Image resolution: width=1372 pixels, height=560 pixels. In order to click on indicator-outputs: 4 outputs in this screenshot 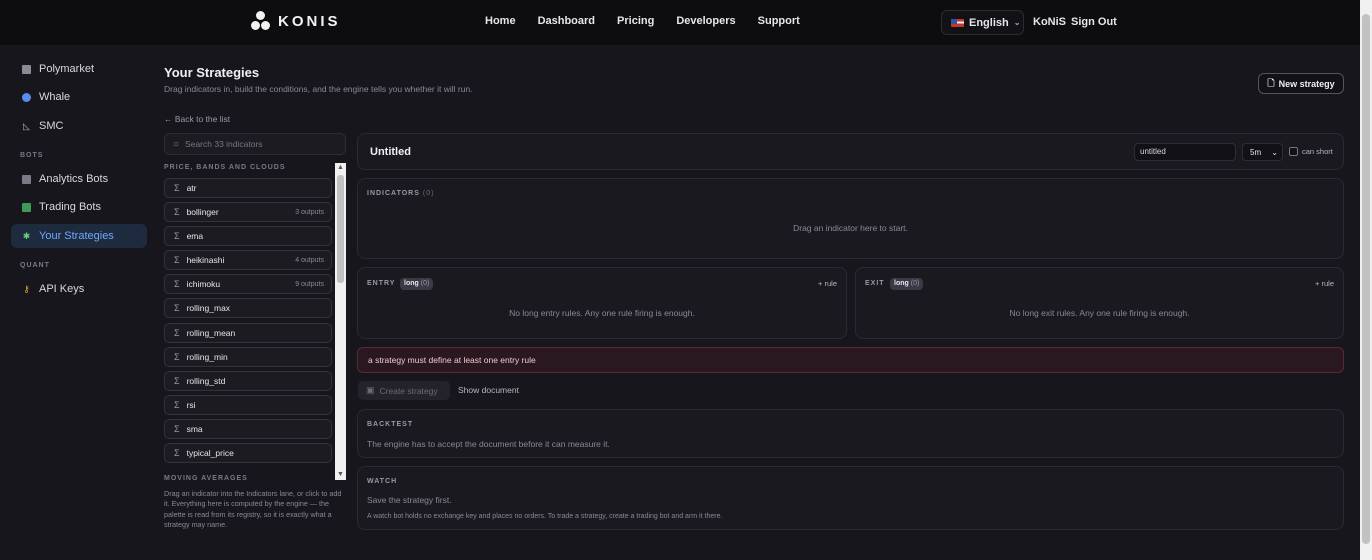, I will do `click(309, 260)`.